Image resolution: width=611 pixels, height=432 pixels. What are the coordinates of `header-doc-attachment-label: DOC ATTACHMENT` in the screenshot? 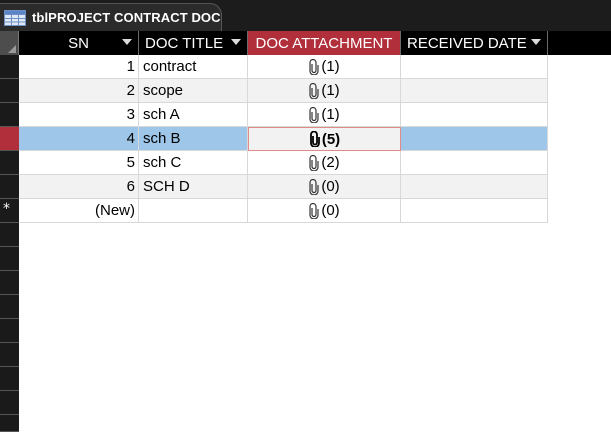 It's located at (324, 43).